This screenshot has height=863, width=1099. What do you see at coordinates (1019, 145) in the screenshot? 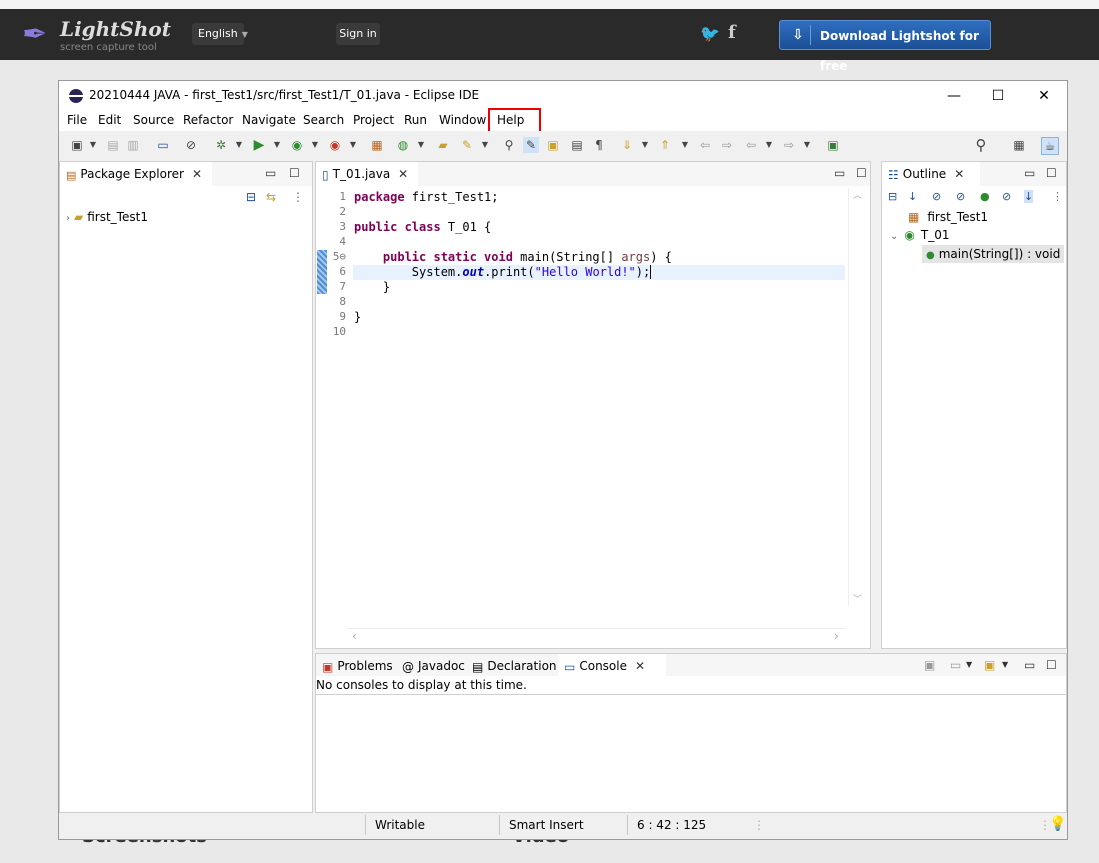
I see `open-perspective-icon: ▦` at bounding box center [1019, 145].